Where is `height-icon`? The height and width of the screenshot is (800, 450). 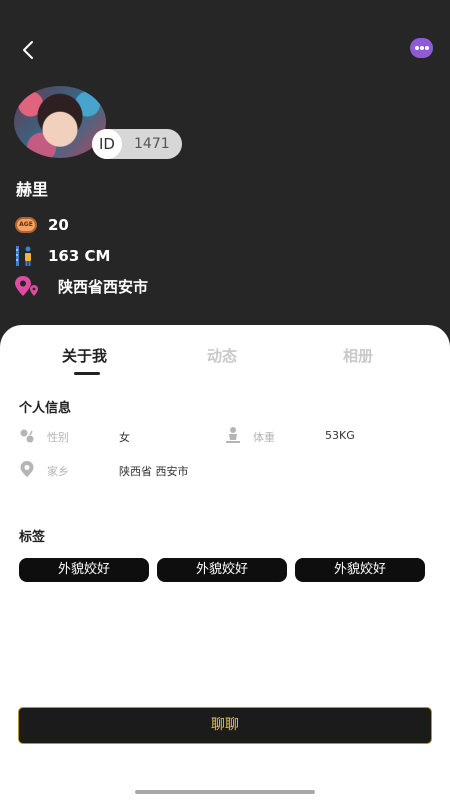
height-icon is located at coordinates (26, 256).